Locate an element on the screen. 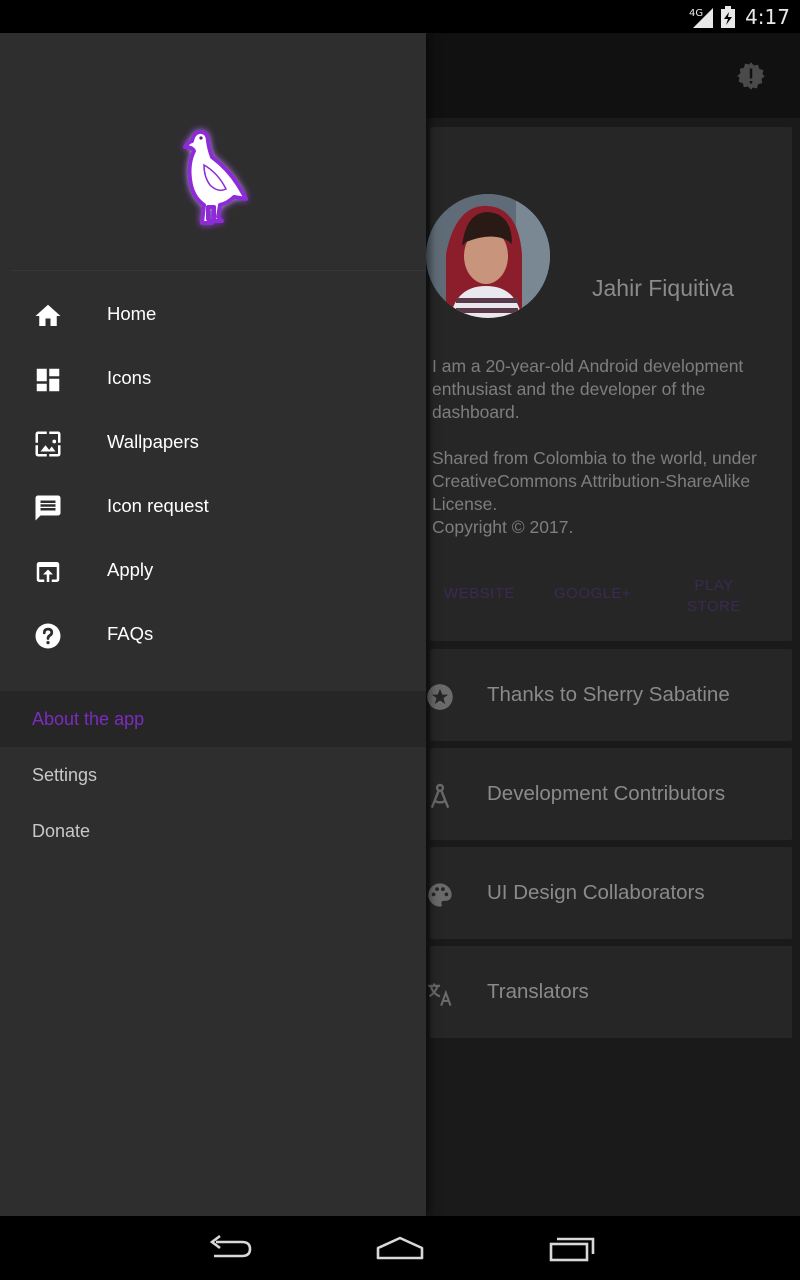 This screenshot has width=800, height=1280. row-label: Translators is located at coordinates (538, 991).